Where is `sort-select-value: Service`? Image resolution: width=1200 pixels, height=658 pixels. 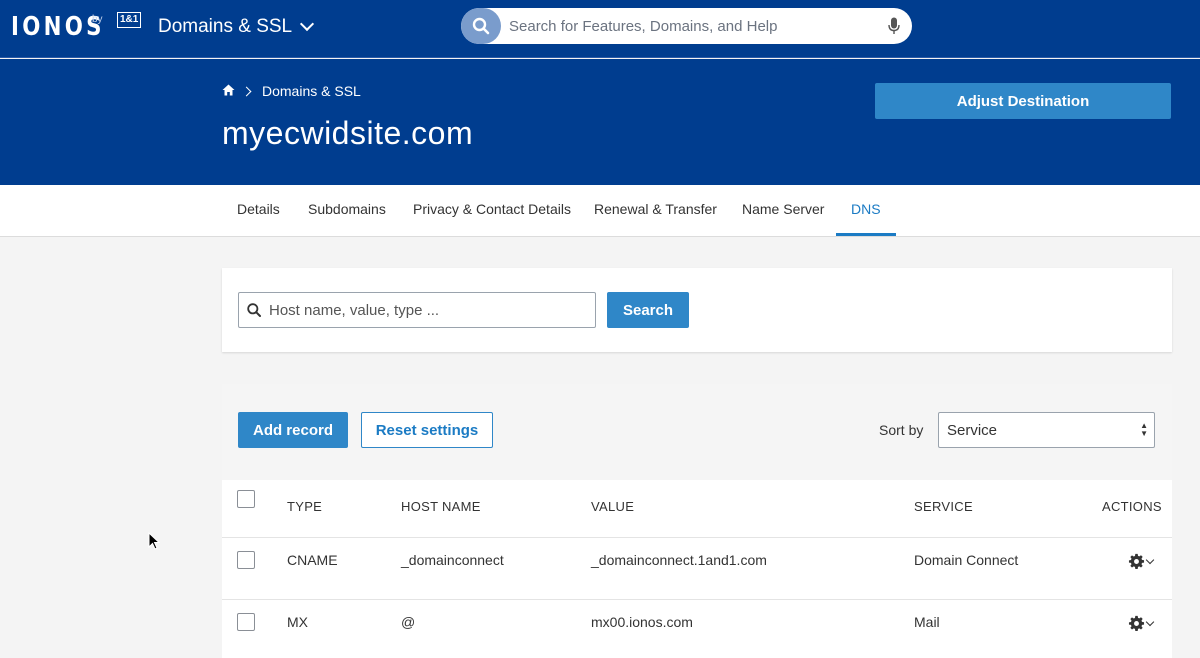 sort-select-value: Service is located at coordinates (972, 430).